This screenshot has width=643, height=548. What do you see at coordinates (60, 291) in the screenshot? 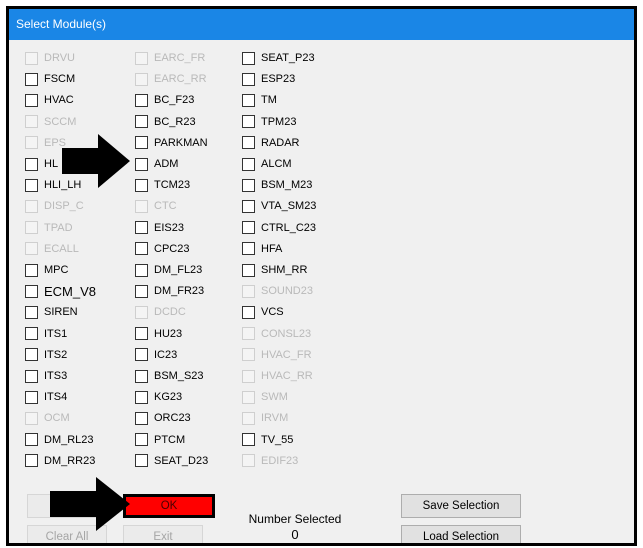
I see `checkbox-ecm-v8: ECM_V8` at bounding box center [60, 291].